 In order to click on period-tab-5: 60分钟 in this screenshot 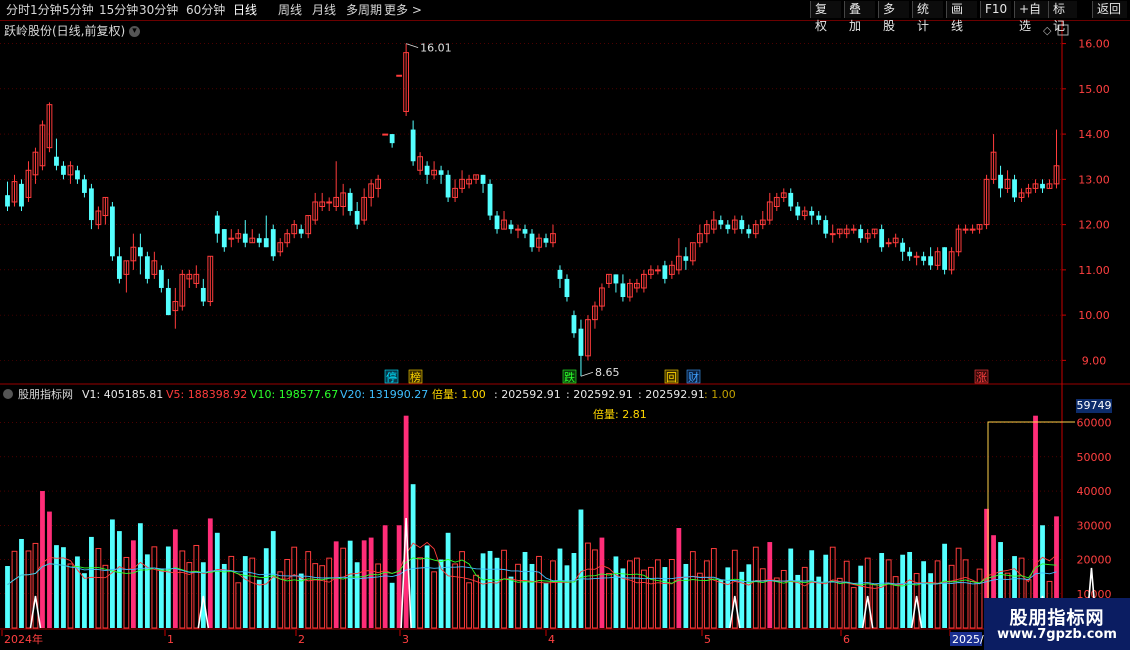, I will do `click(205, 10)`.